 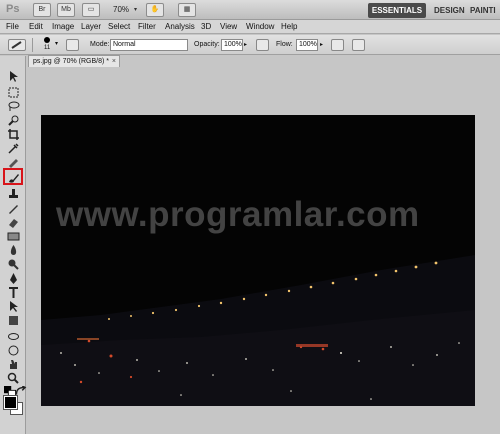 I want to click on menu-layer: Layer, so click(x=91, y=26).